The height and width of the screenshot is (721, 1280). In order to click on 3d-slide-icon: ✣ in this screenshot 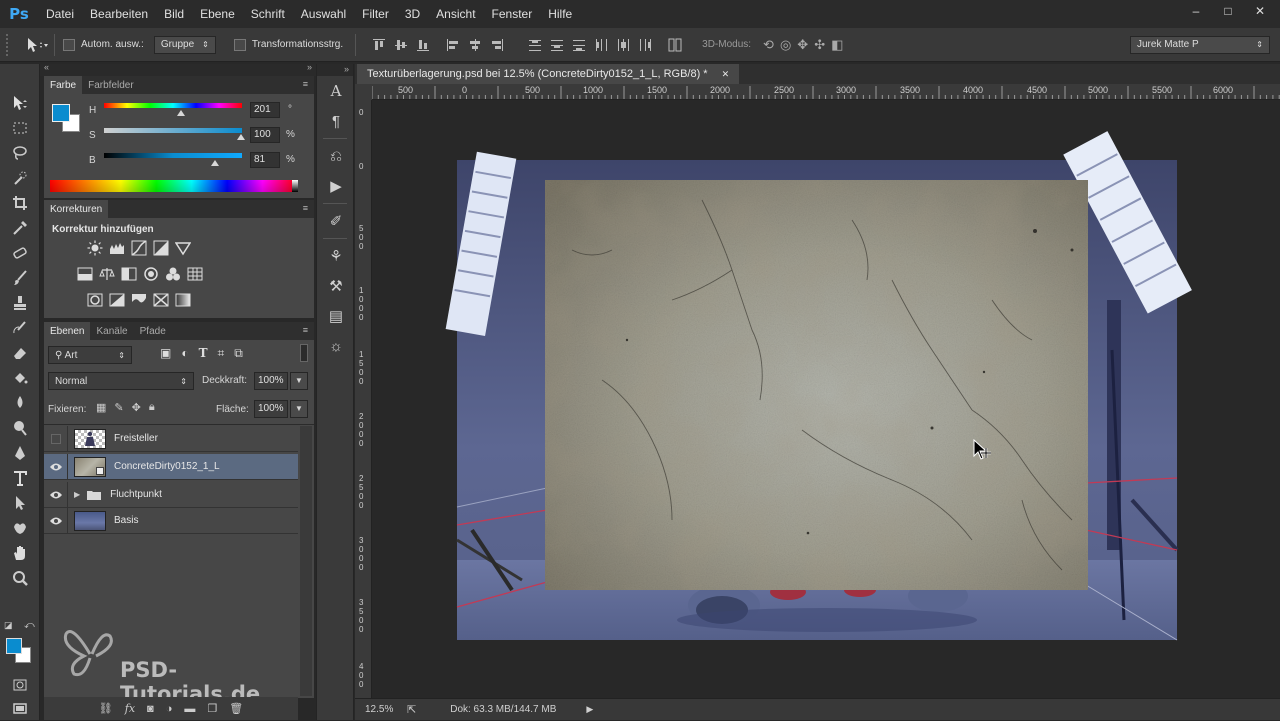, I will do `click(819, 45)`.